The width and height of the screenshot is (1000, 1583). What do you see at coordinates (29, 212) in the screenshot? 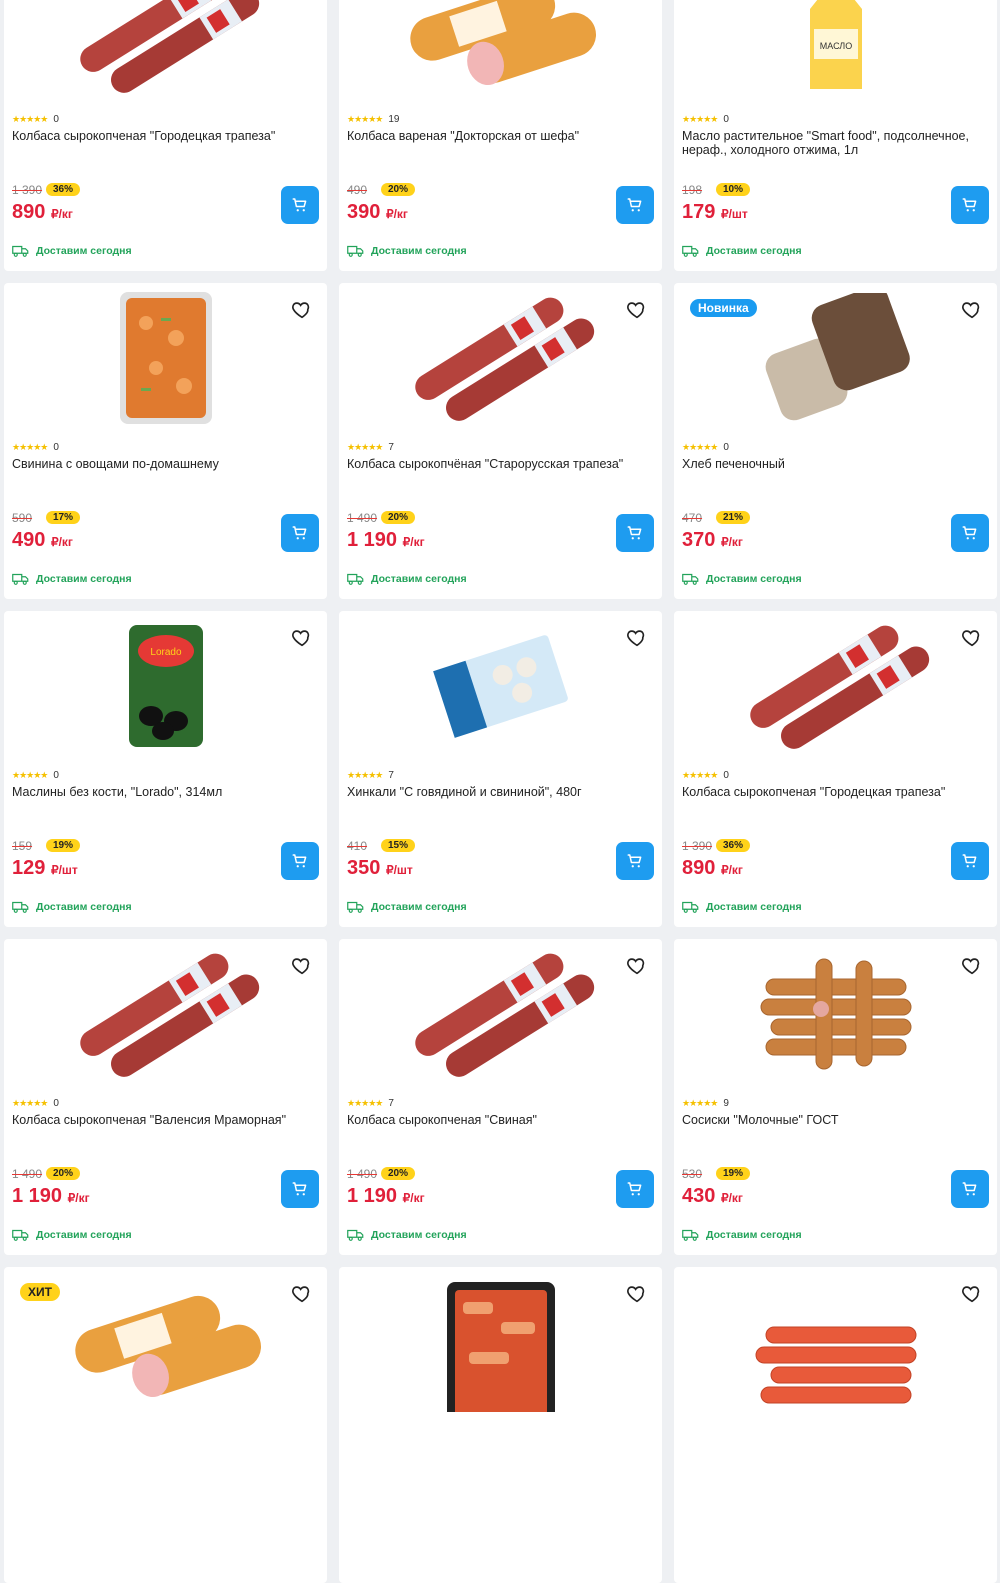
I see `price-value: 890` at bounding box center [29, 212].